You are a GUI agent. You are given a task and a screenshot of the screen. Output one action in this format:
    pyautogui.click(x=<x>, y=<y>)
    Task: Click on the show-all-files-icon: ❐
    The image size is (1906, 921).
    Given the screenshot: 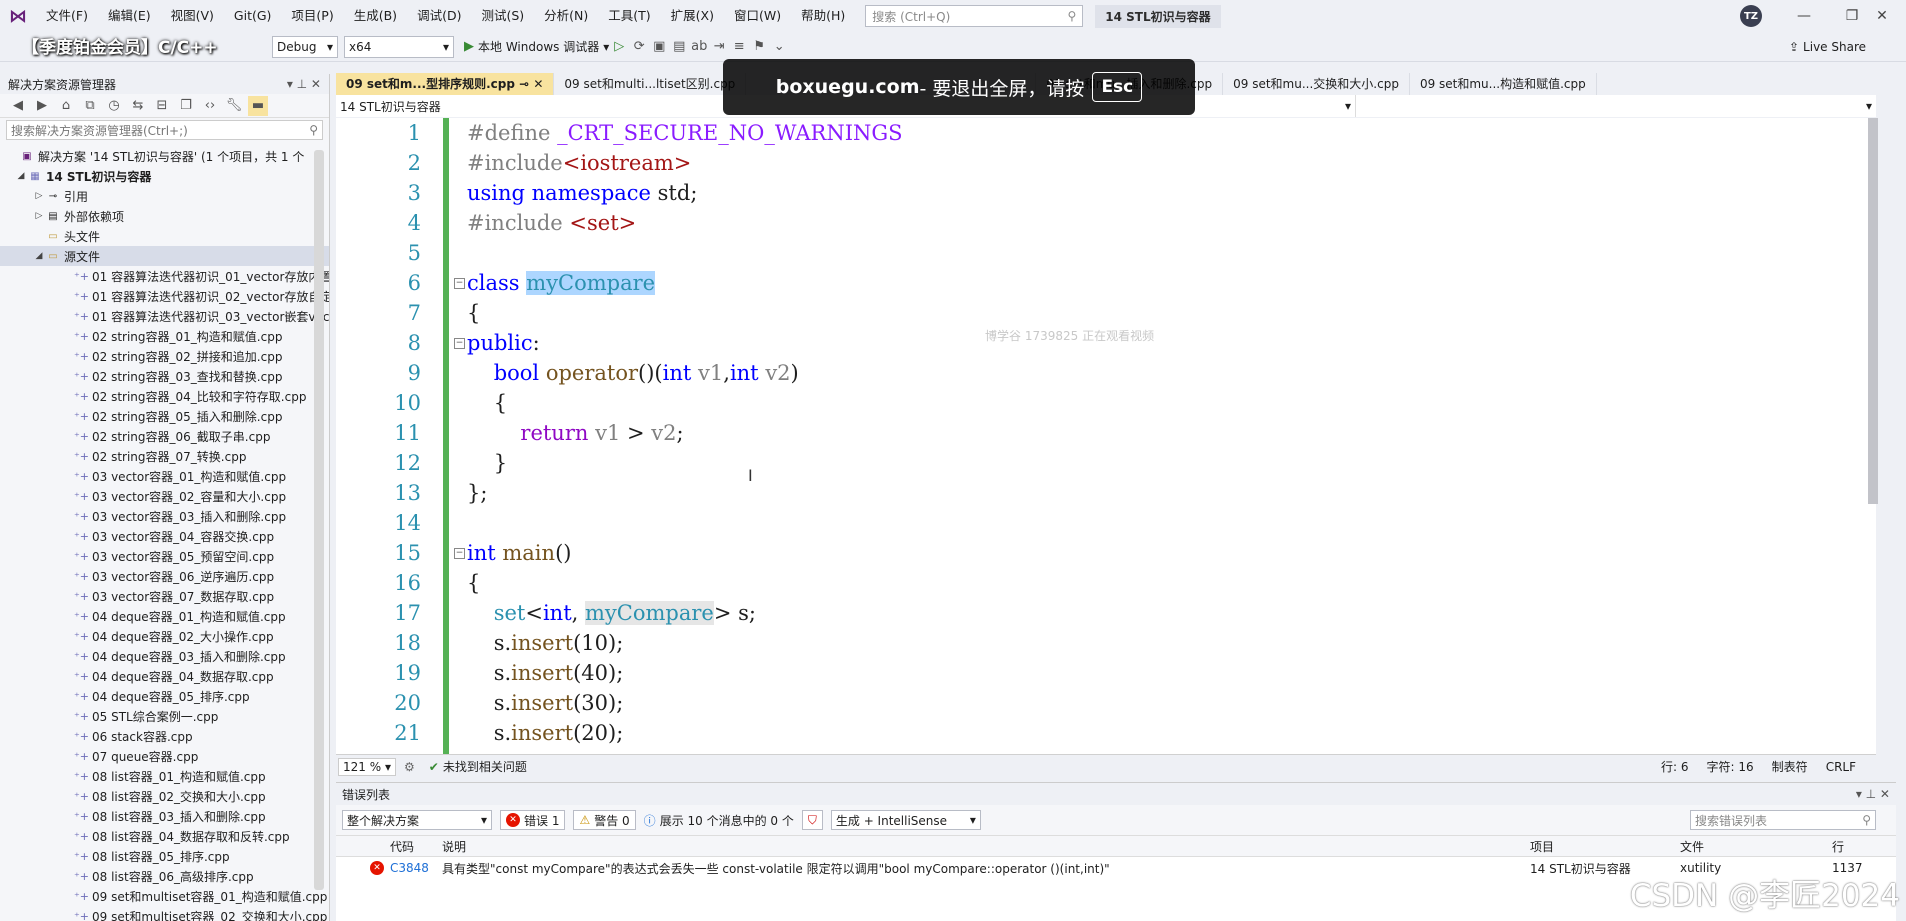 What is the action you would take?
    pyautogui.click(x=186, y=106)
    